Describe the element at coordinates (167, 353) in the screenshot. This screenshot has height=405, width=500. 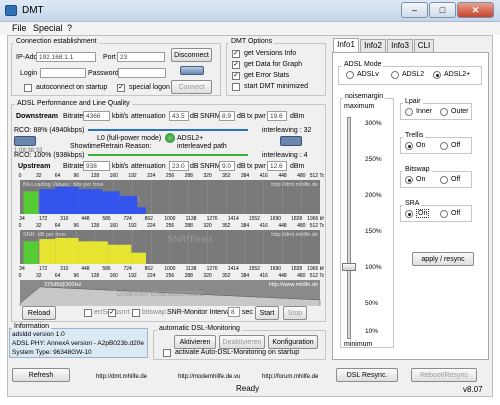
I see `auto-monitoring-startup-checkbox` at that location.